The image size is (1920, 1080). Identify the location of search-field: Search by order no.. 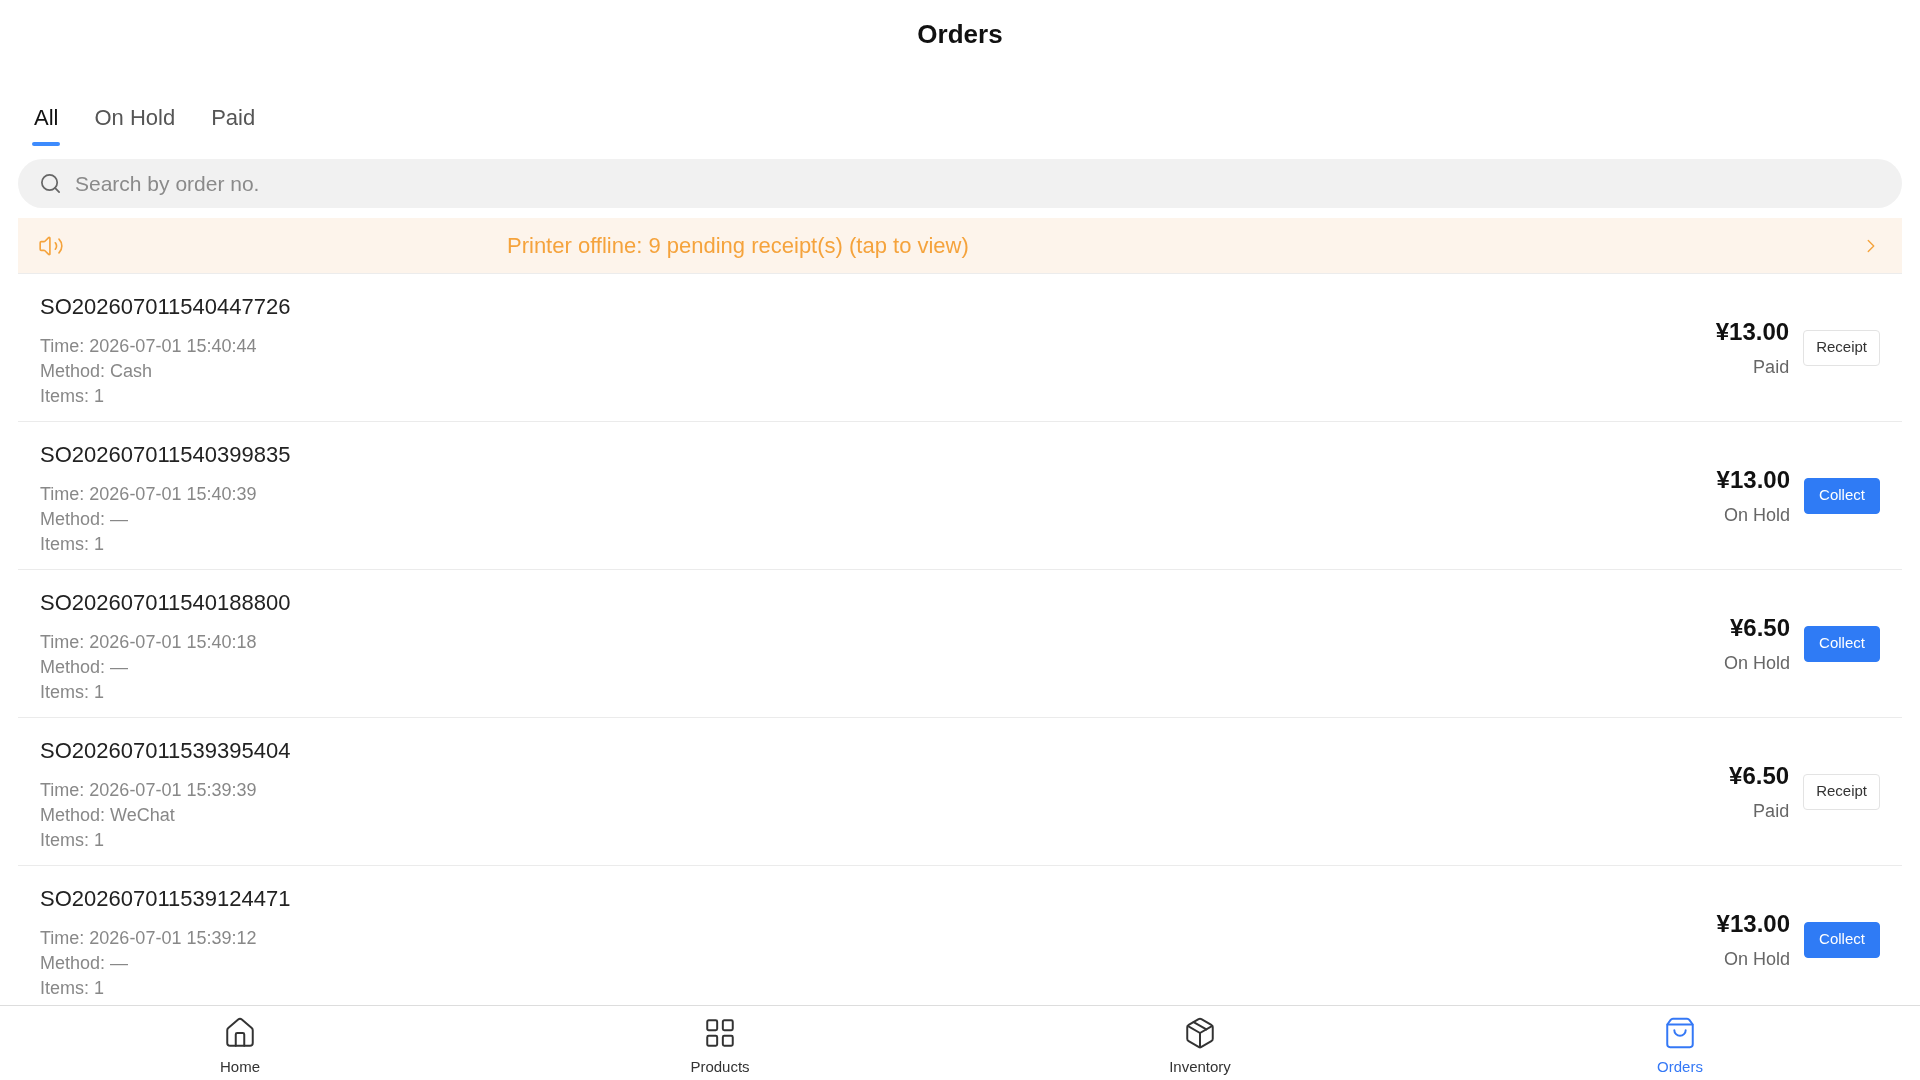
(960, 183).